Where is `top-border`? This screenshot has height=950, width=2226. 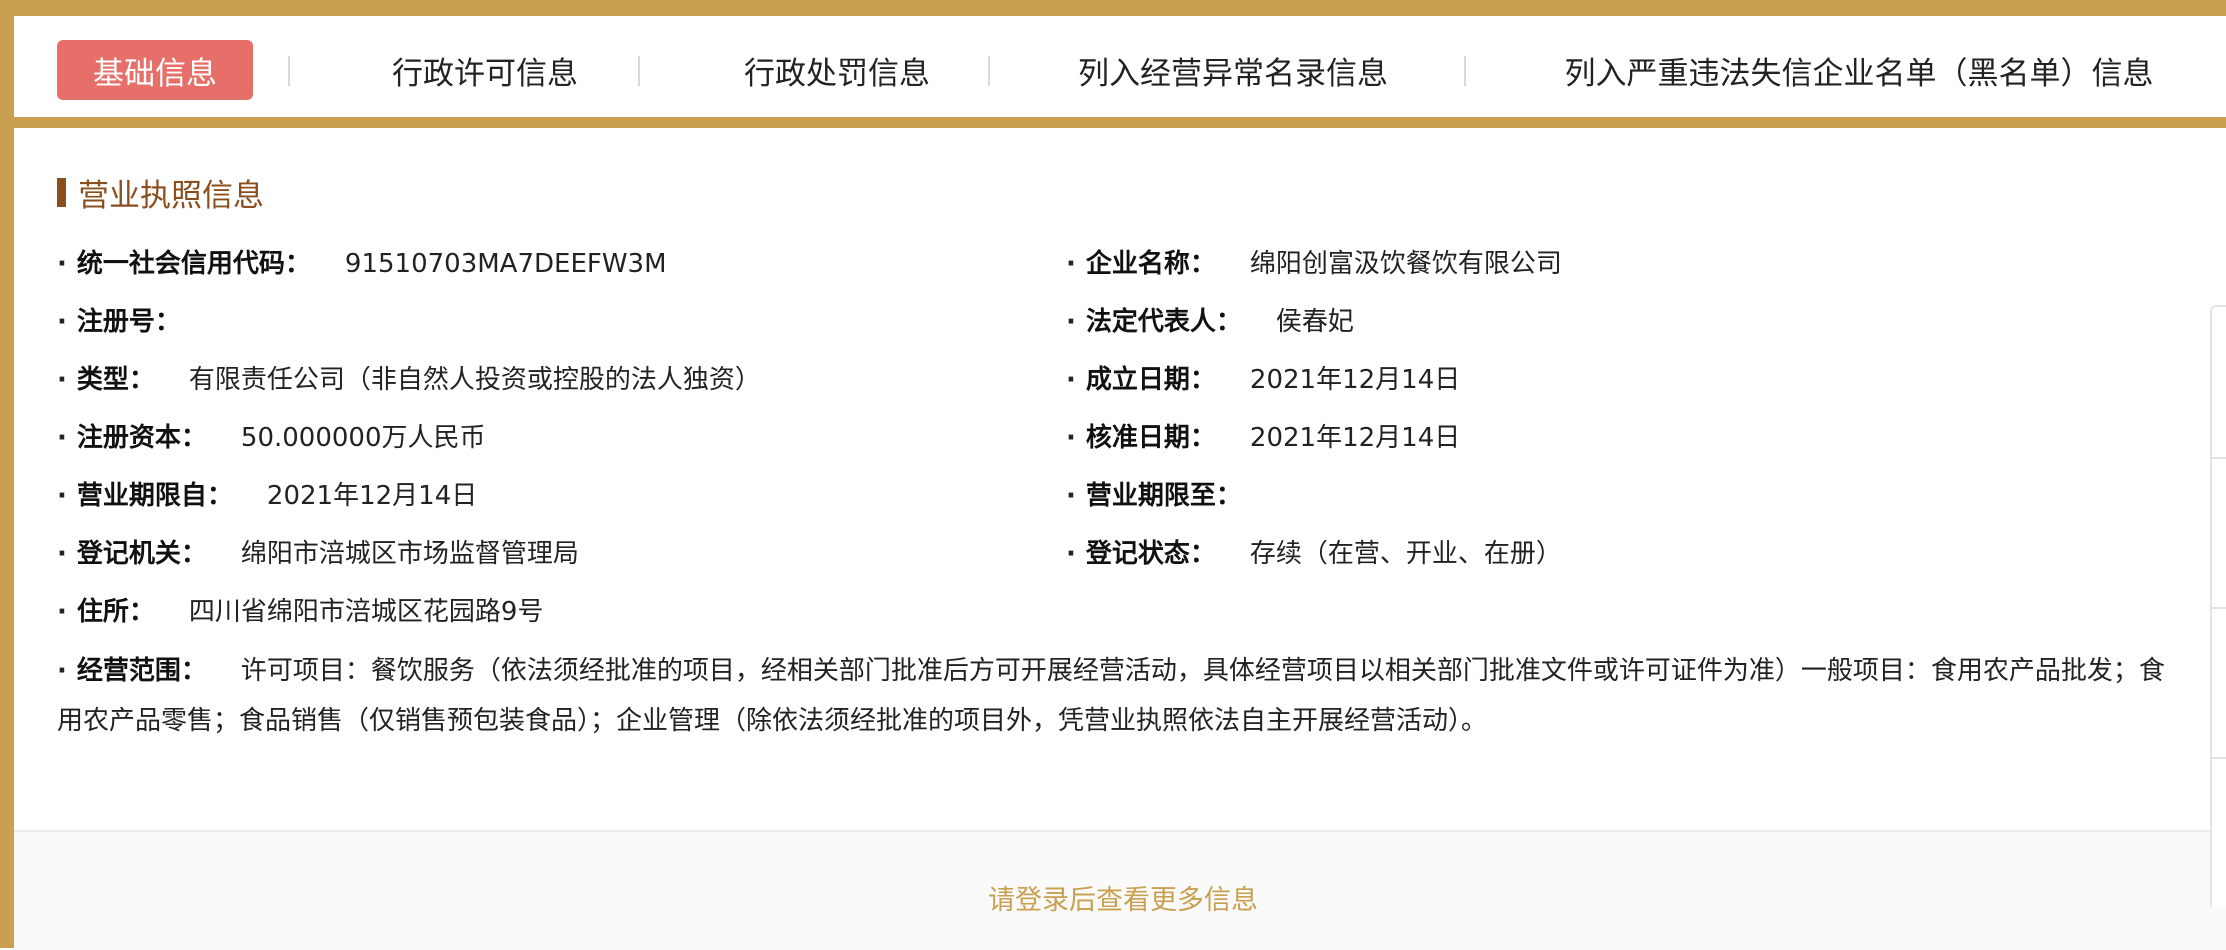
top-border is located at coordinates (1113, 8).